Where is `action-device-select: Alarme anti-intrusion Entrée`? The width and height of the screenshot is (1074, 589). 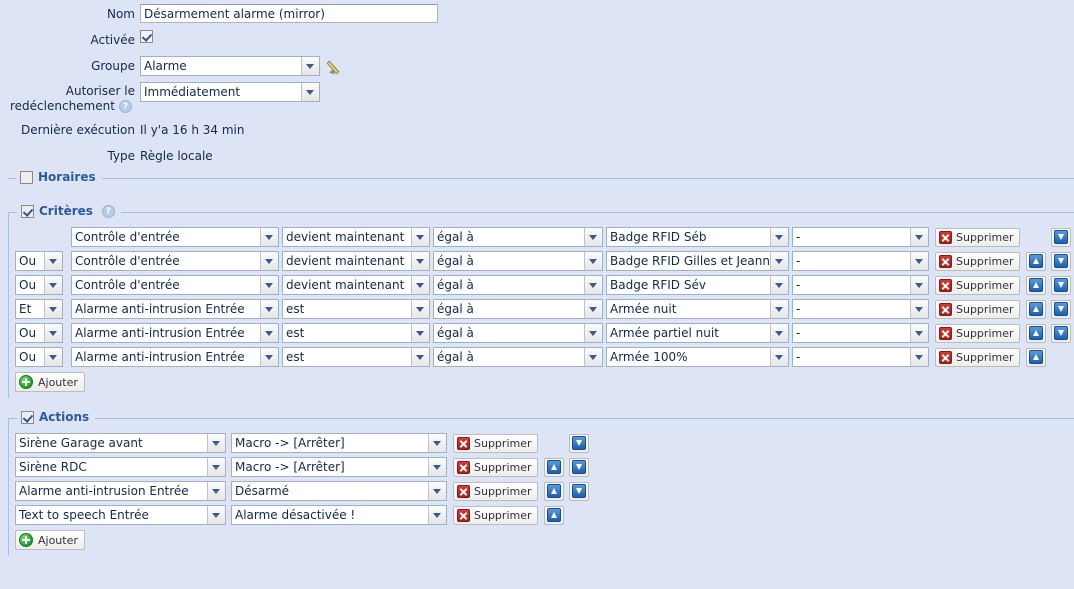 action-device-select: Alarme anti-intrusion Entrée is located at coordinates (120, 491).